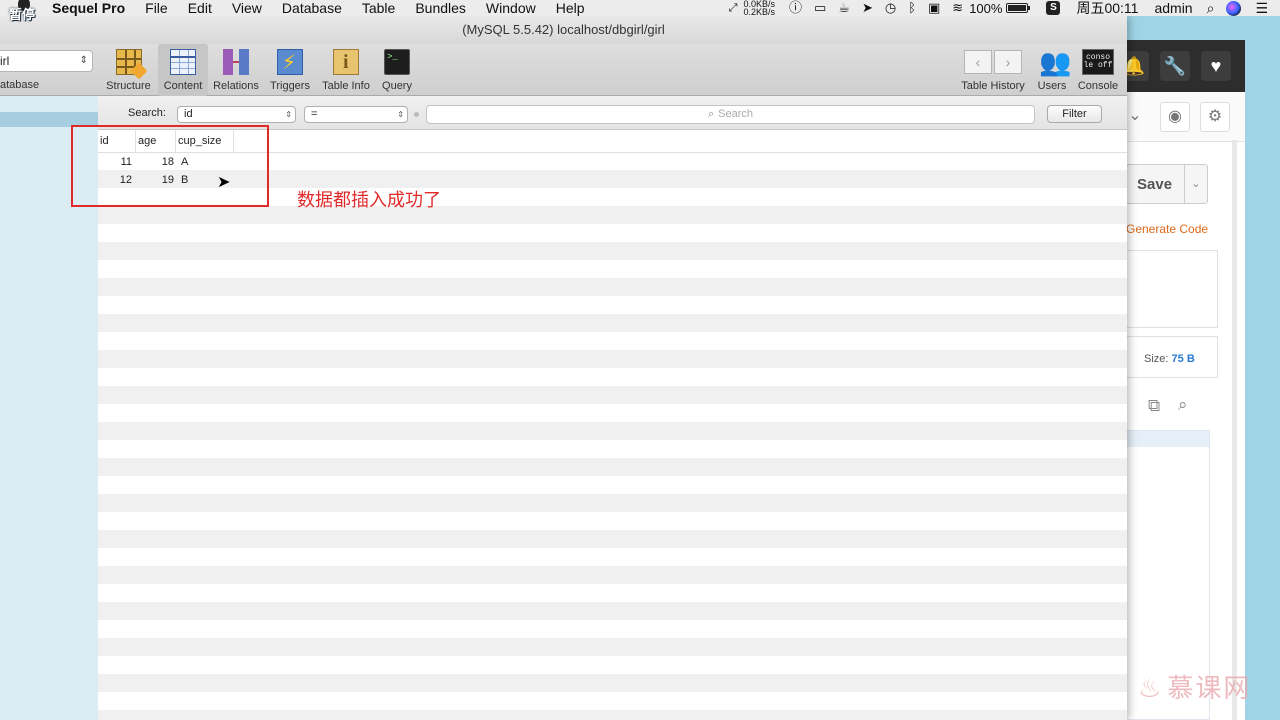 Image resolution: width=1280 pixels, height=720 pixels. I want to click on search-label: Search:, so click(147, 113).